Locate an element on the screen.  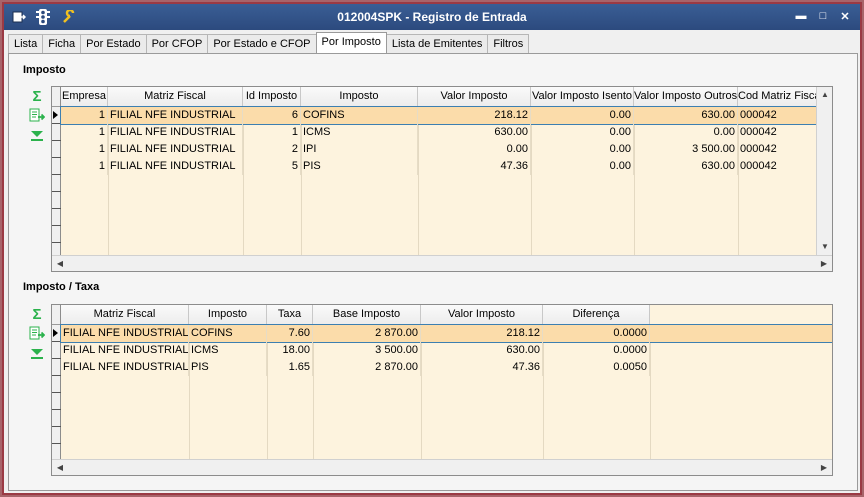
maximize-button: □ is located at coordinates (823, 16).